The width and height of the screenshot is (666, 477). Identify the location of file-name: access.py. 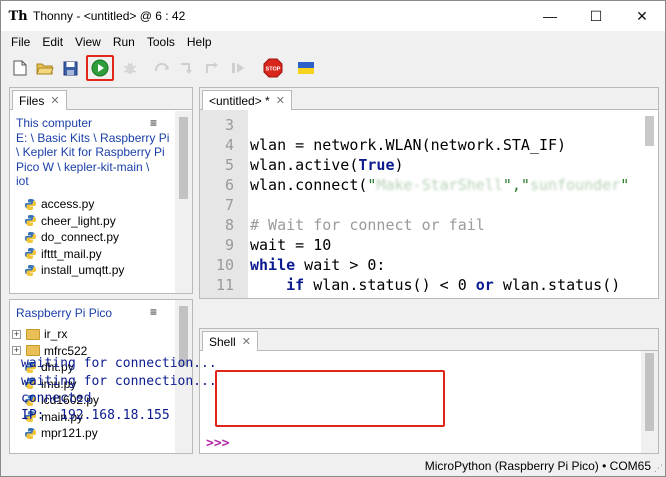
(68, 204).